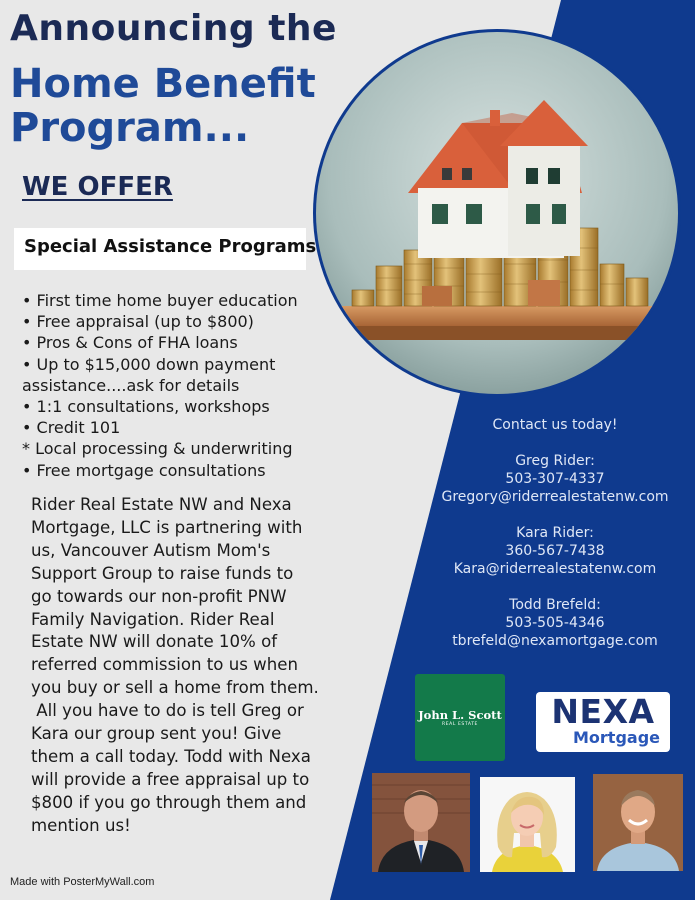 The height and width of the screenshot is (900, 695). I want to click on paragraph-line: $800 if you go through them and, so click(169, 802).